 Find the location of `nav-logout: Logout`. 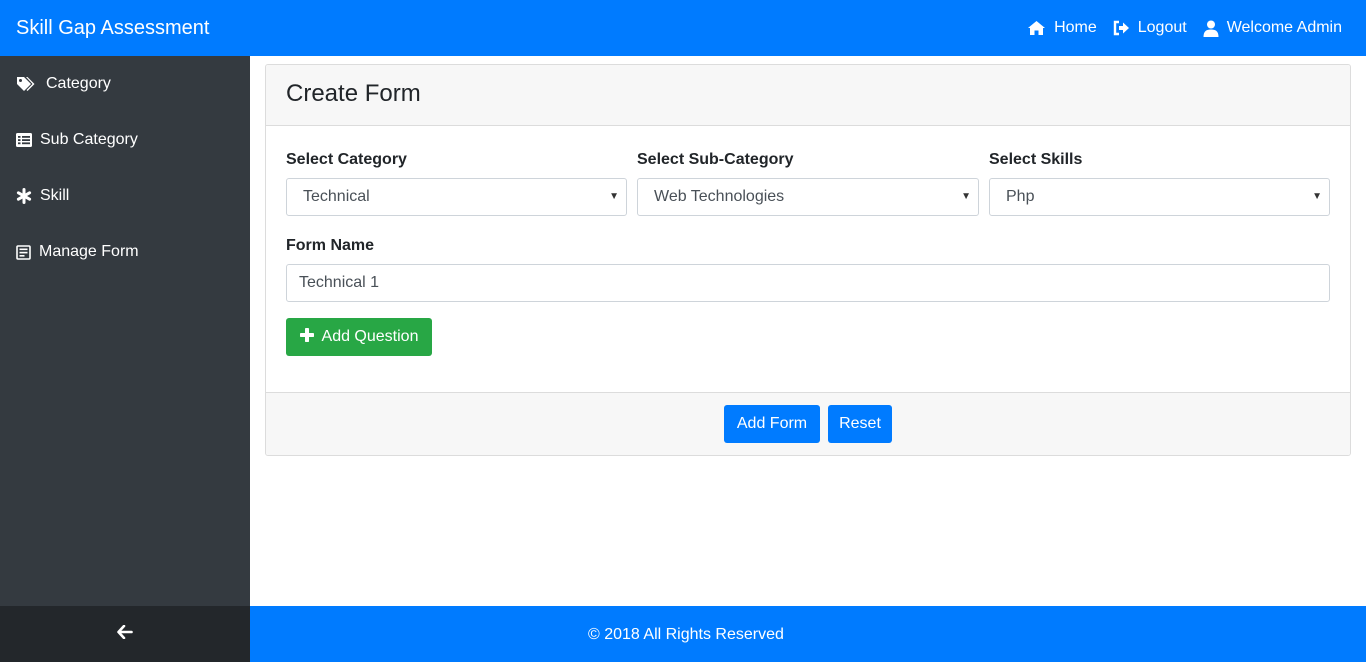

nav-logout: Logout is located at coordinates (1150, 28).